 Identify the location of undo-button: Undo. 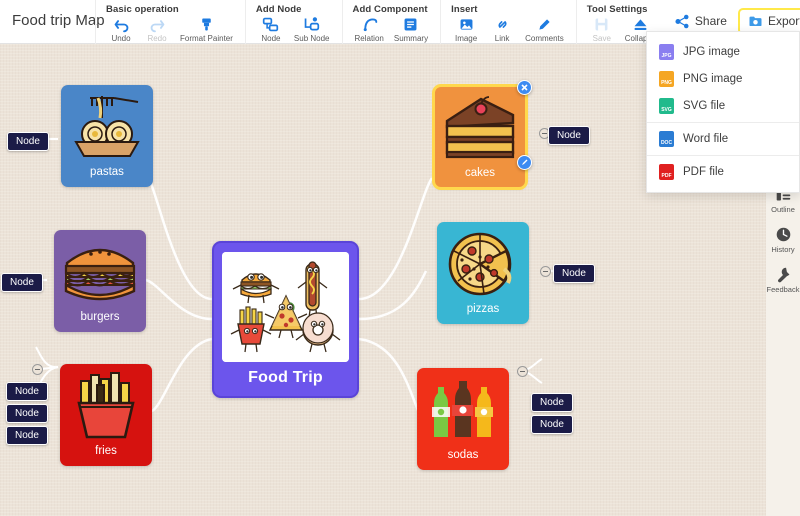
(121, 29).